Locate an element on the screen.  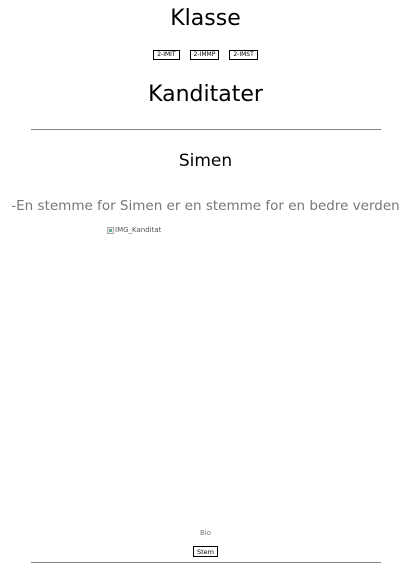
vote-button: Stem is located at coordinates (205, 551).